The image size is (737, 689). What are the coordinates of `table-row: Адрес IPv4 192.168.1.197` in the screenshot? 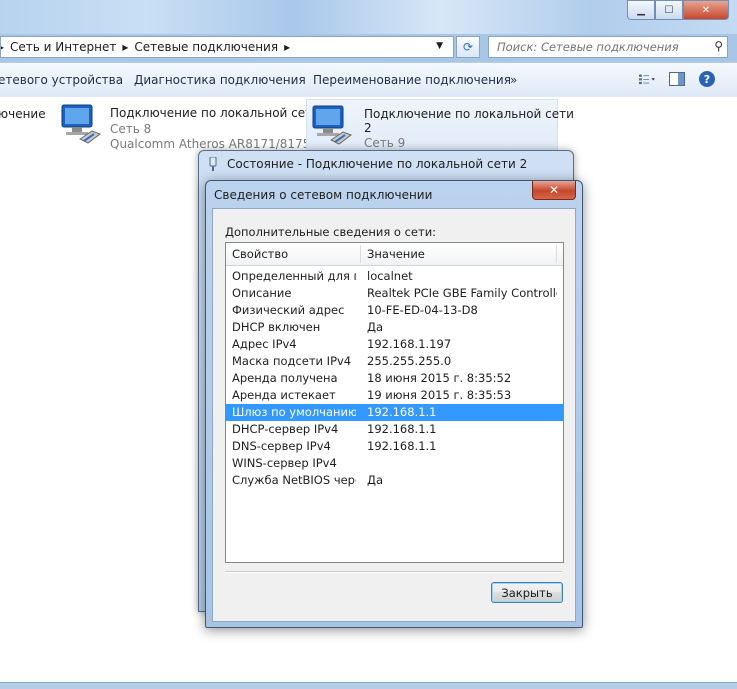 It's located at (394, 344).